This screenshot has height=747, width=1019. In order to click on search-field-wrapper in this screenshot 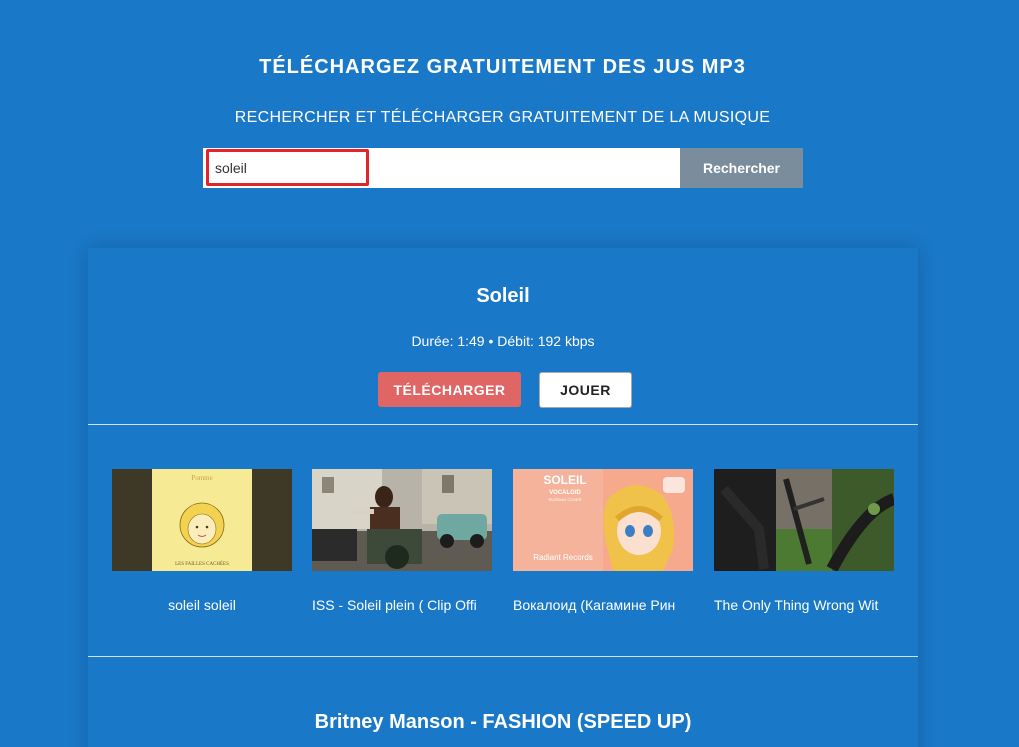, I will do `click(441, 168)`.